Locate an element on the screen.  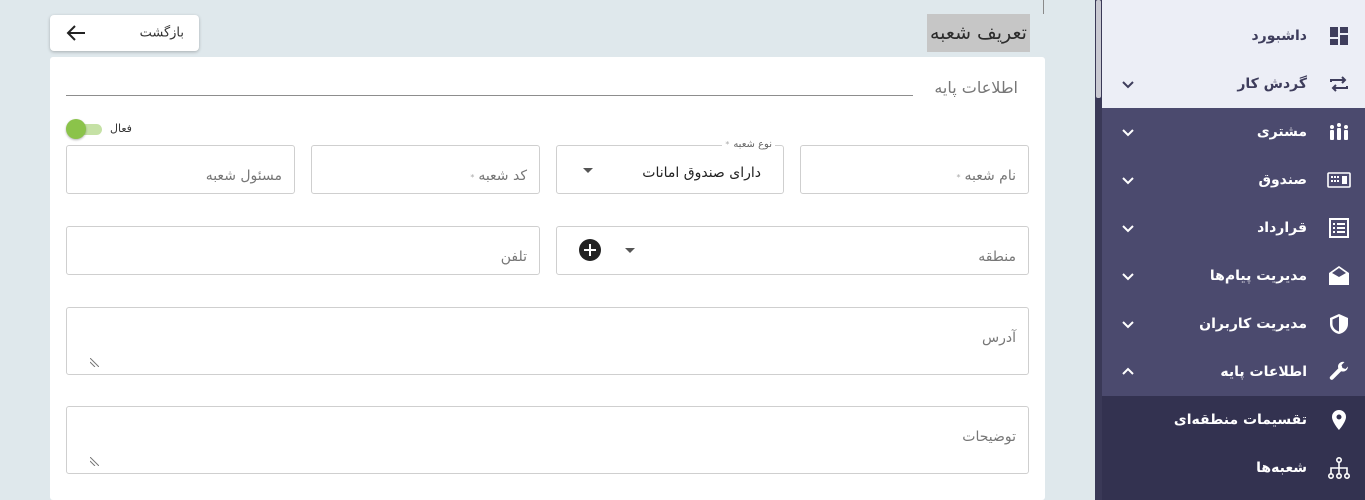
sidebar-item-messages: مدیریت پیام‌ها is located at coordinates (1233, 276).